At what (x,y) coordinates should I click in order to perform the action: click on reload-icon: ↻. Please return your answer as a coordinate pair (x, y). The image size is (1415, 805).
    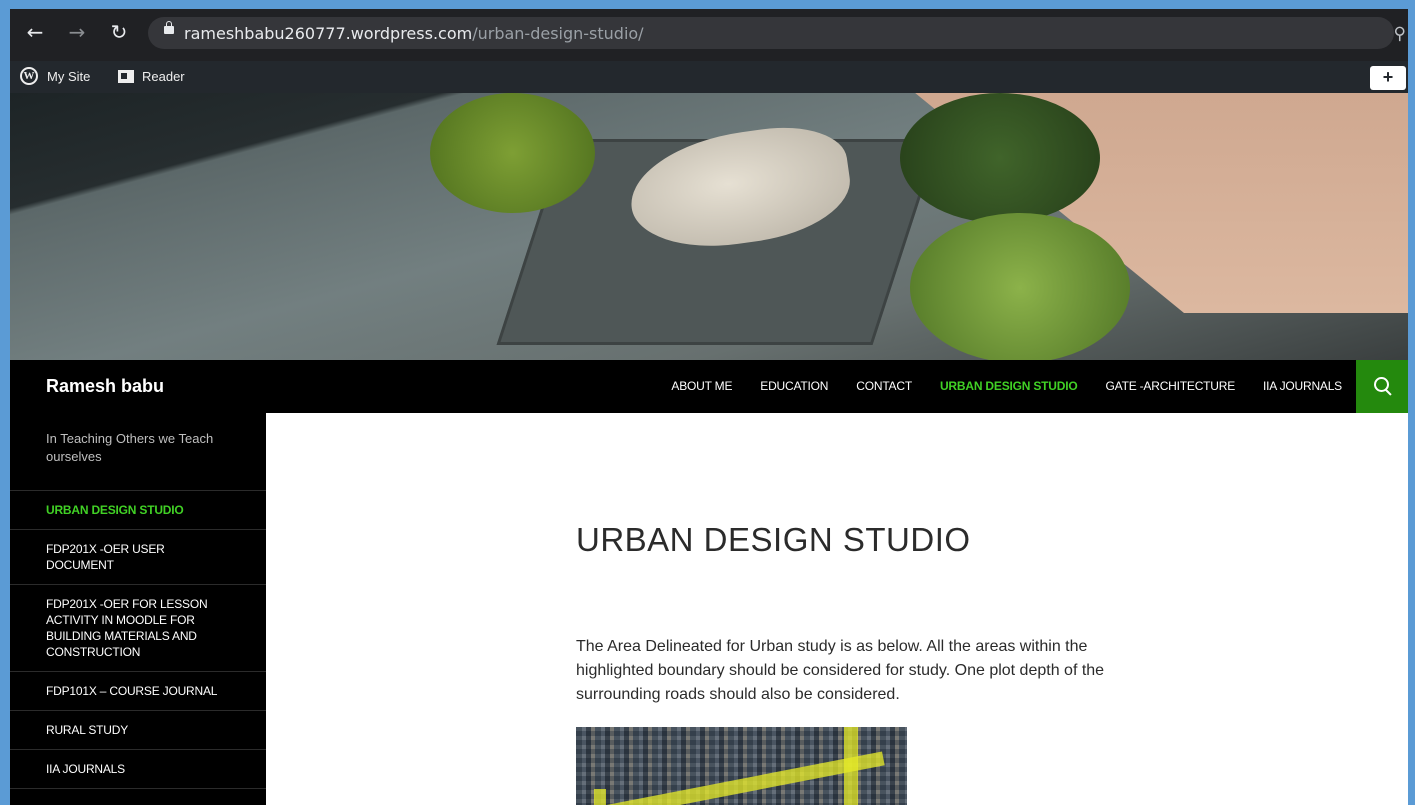
    Looking at the image, I should click on (119, 32).